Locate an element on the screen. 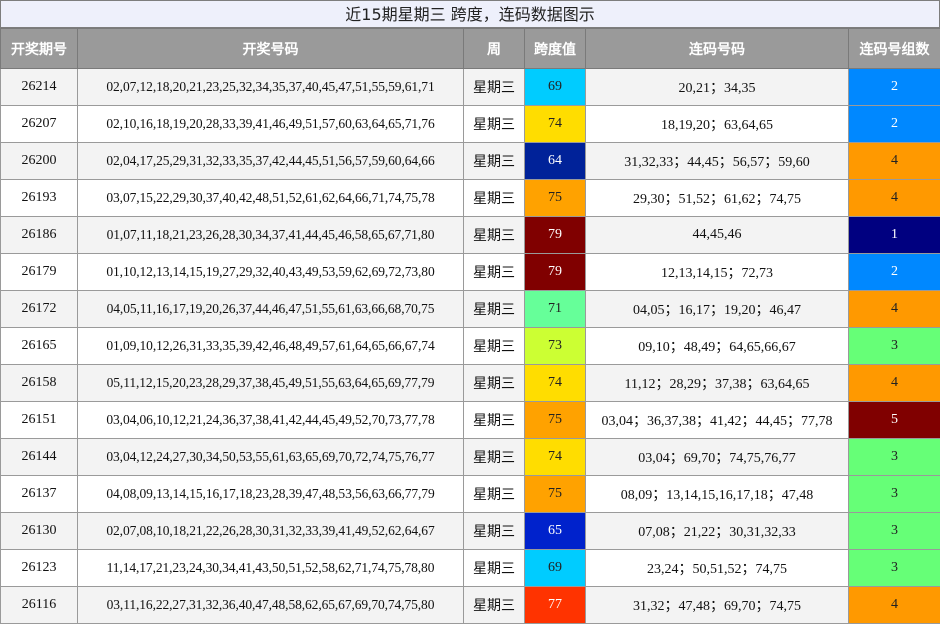 The image size is (940, 624). span-cell: 65 is located at coordinates (555, 531).